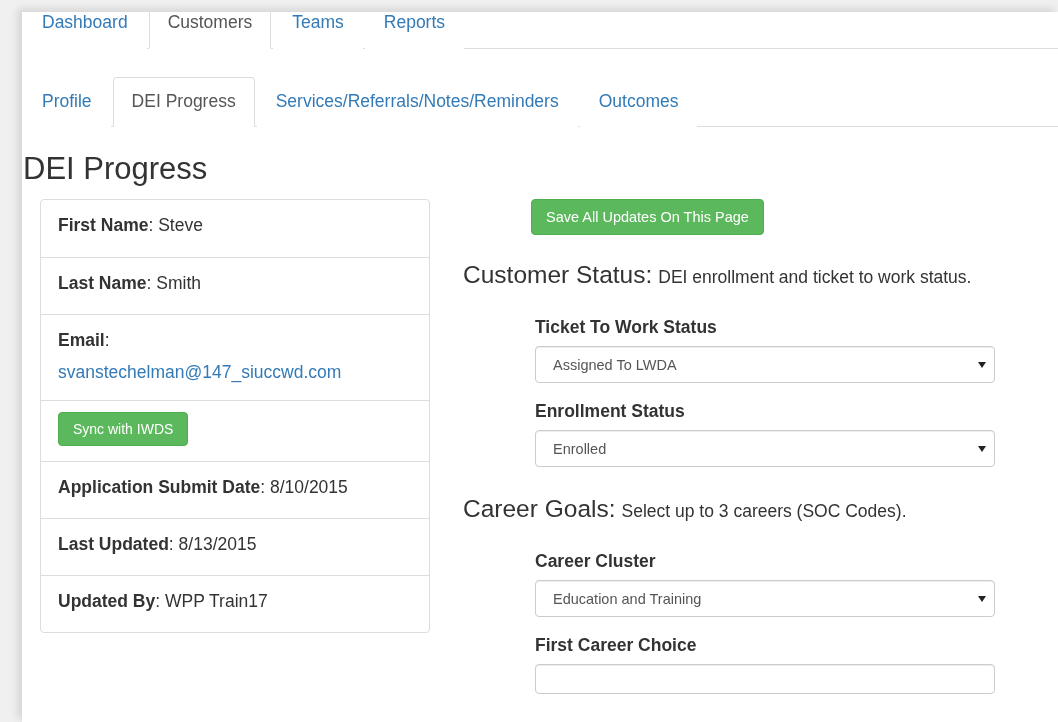  What do you see at coordinates (203, 487) in the screenshot?
I see `profile-field: Application Submit Date: 8/10/2015` at bounding box center [203, 487].